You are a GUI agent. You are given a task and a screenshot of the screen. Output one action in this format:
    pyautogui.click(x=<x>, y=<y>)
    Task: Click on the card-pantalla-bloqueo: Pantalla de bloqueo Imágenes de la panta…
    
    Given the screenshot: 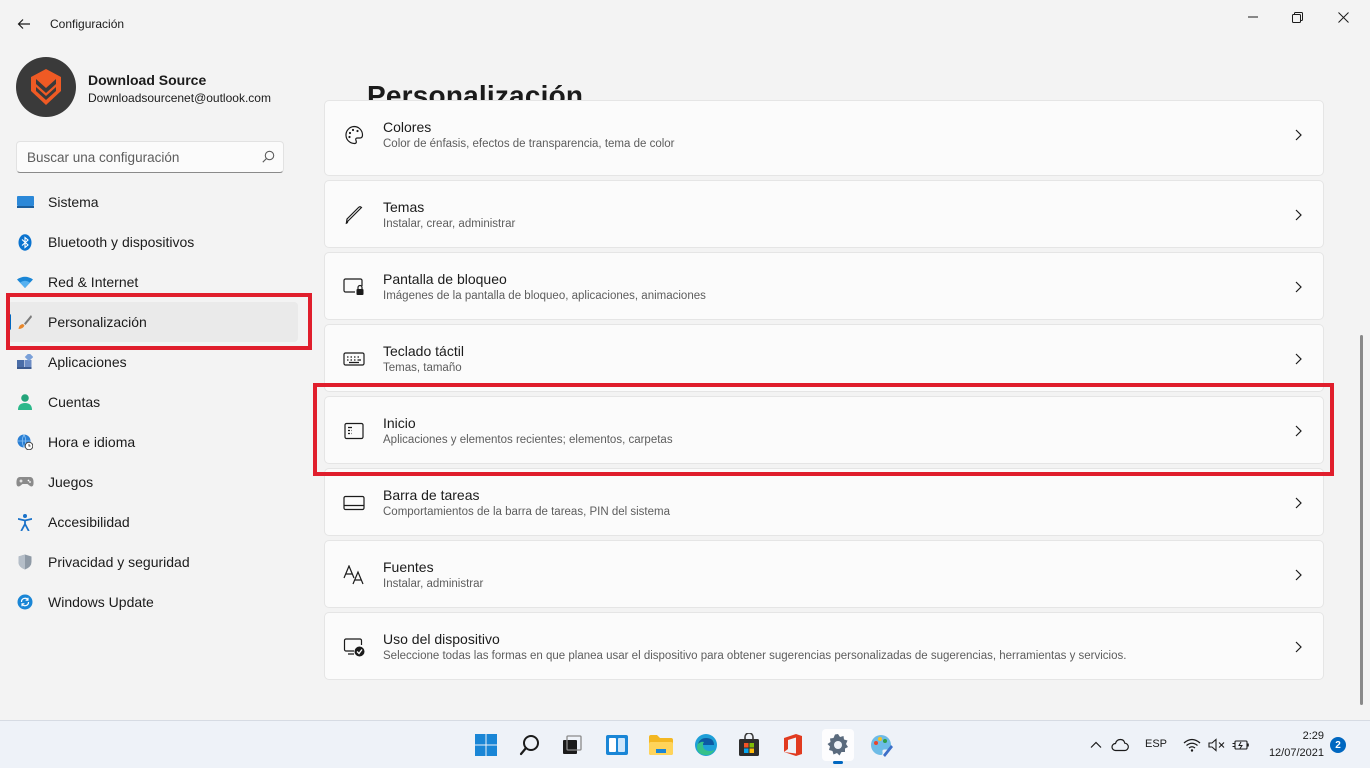 What is the action you would take?
    pyautogui.click(x=824, y=286)
    